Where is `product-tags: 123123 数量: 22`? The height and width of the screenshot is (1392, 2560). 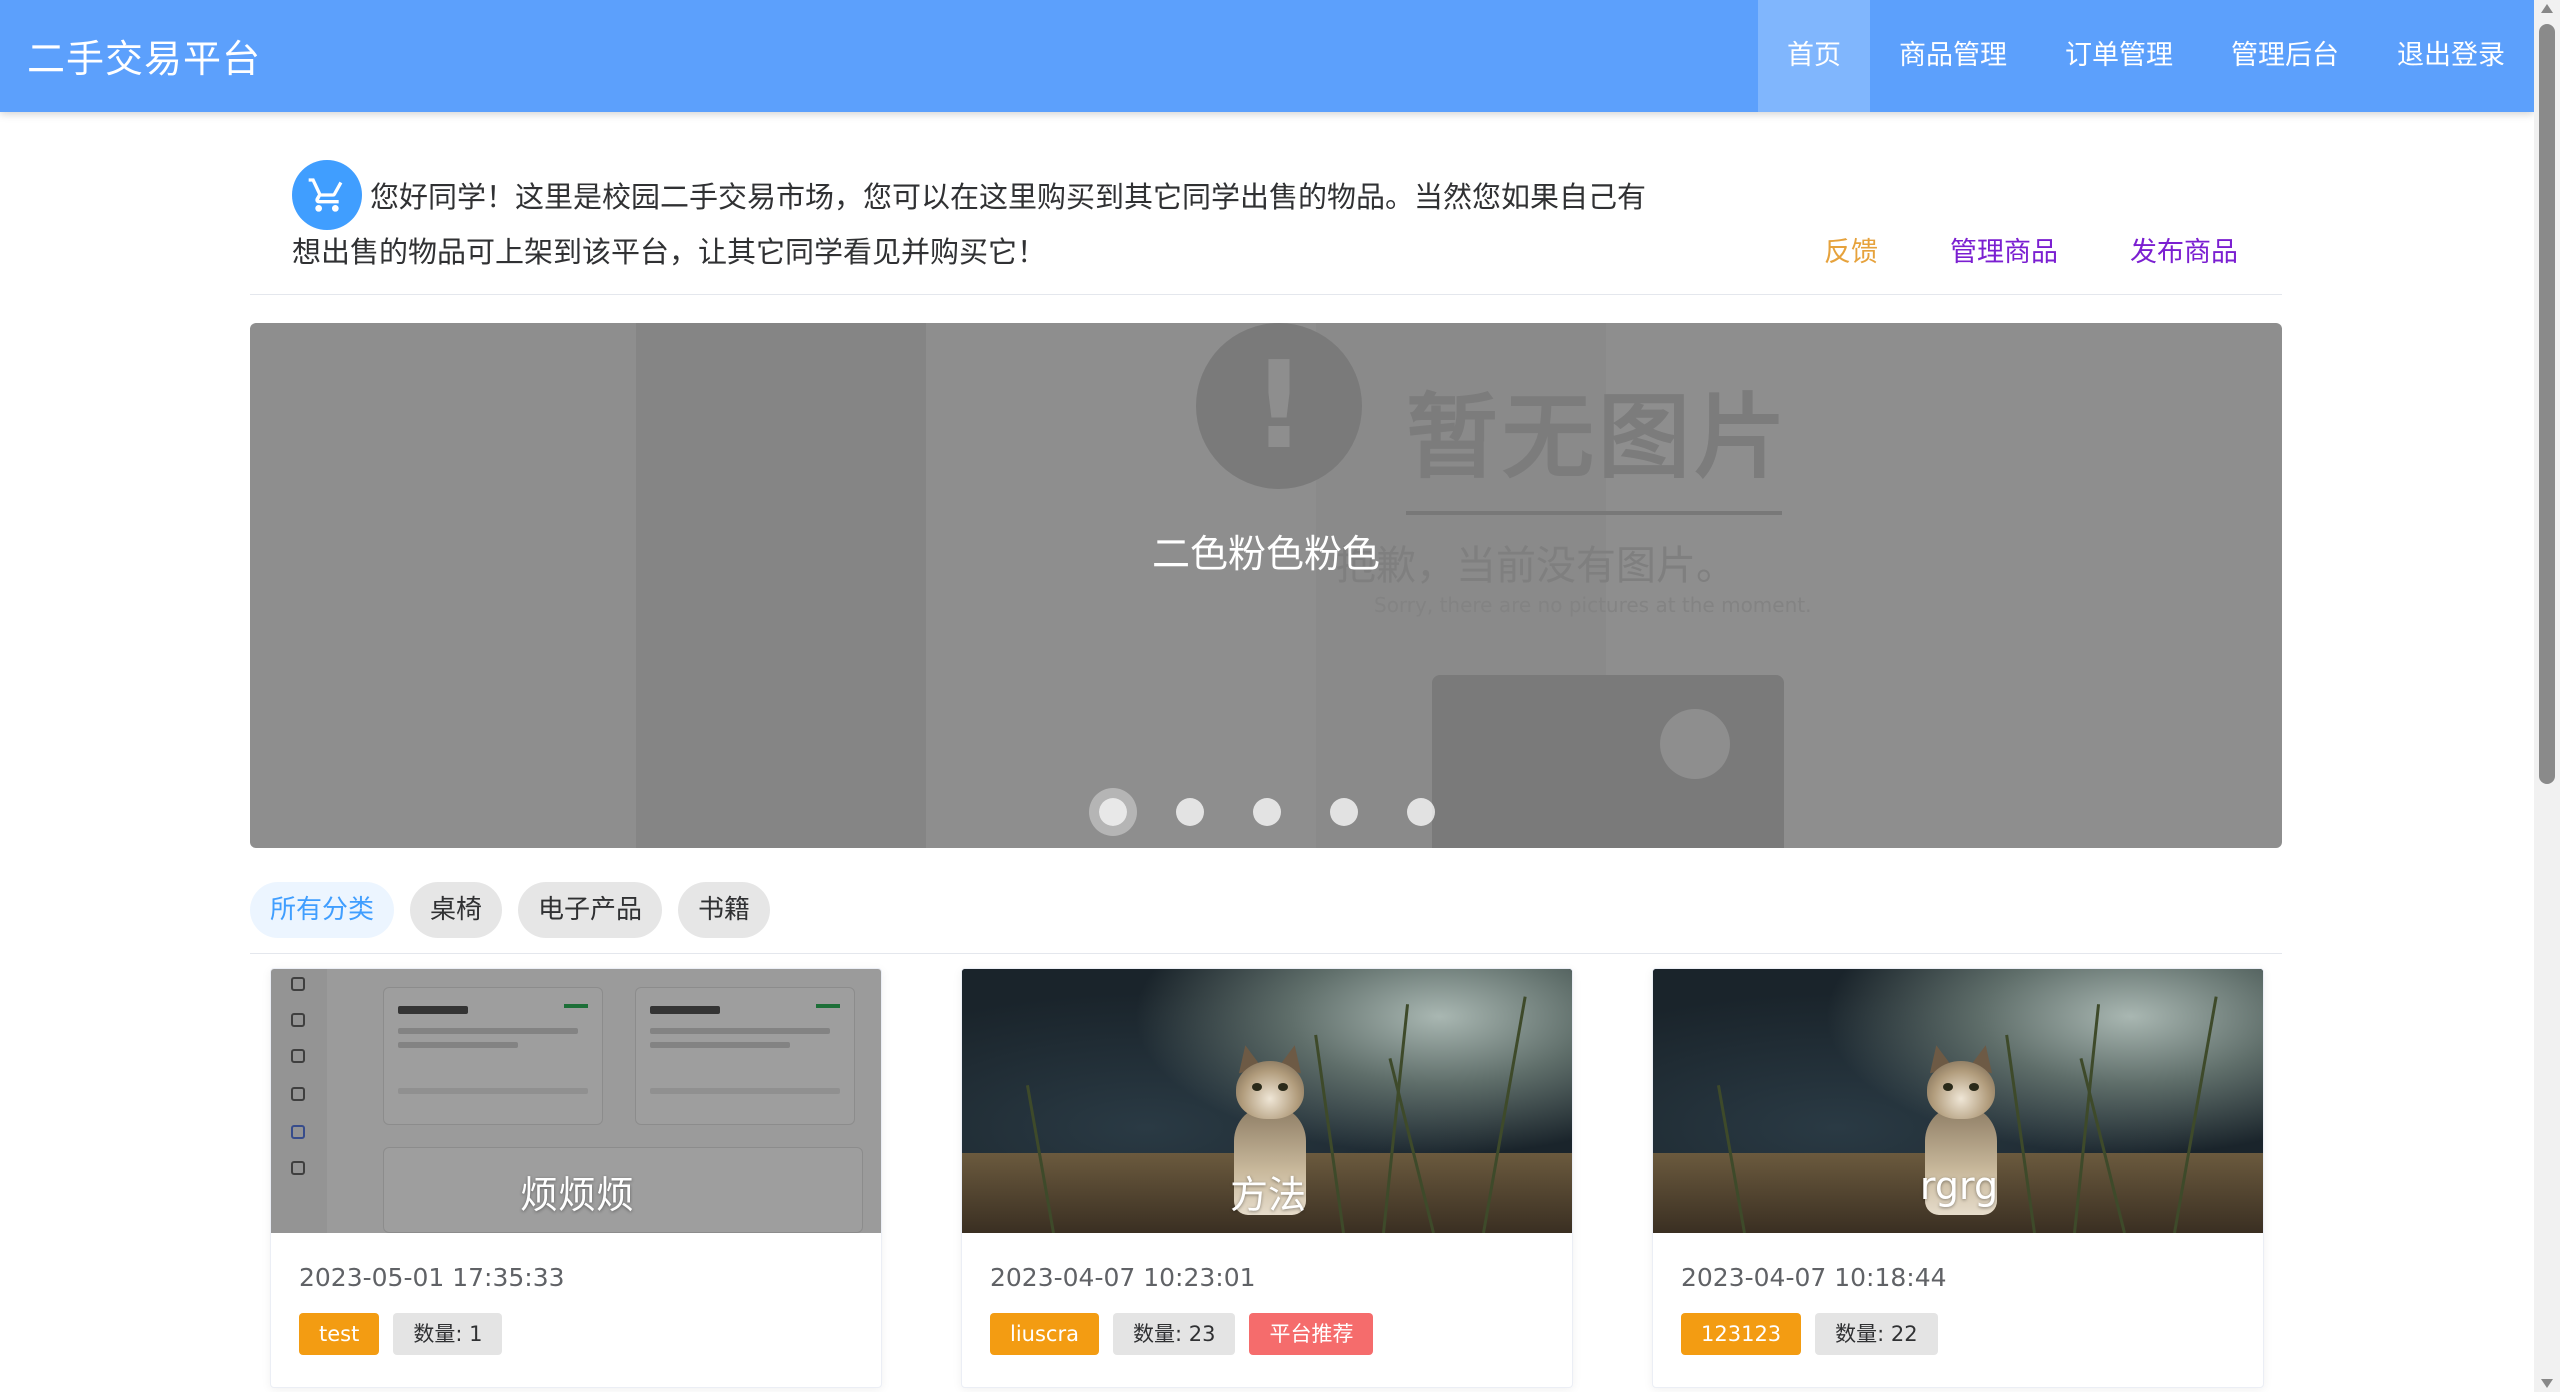 product-tags: 123123 数量: 22 is located at coordinates (1816, 1334).